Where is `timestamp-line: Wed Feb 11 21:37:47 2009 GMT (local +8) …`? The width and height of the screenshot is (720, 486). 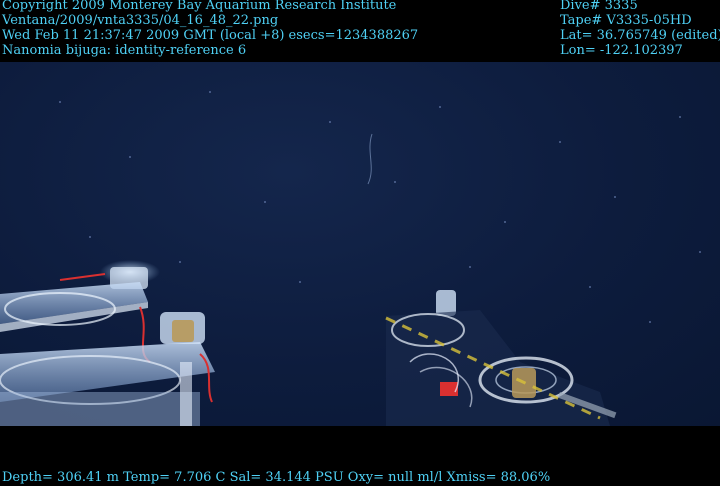
timestamp-line: Wed Feb 11 21:37:47 2009 GMT (local +8) … is located at coordinates (210, 35).